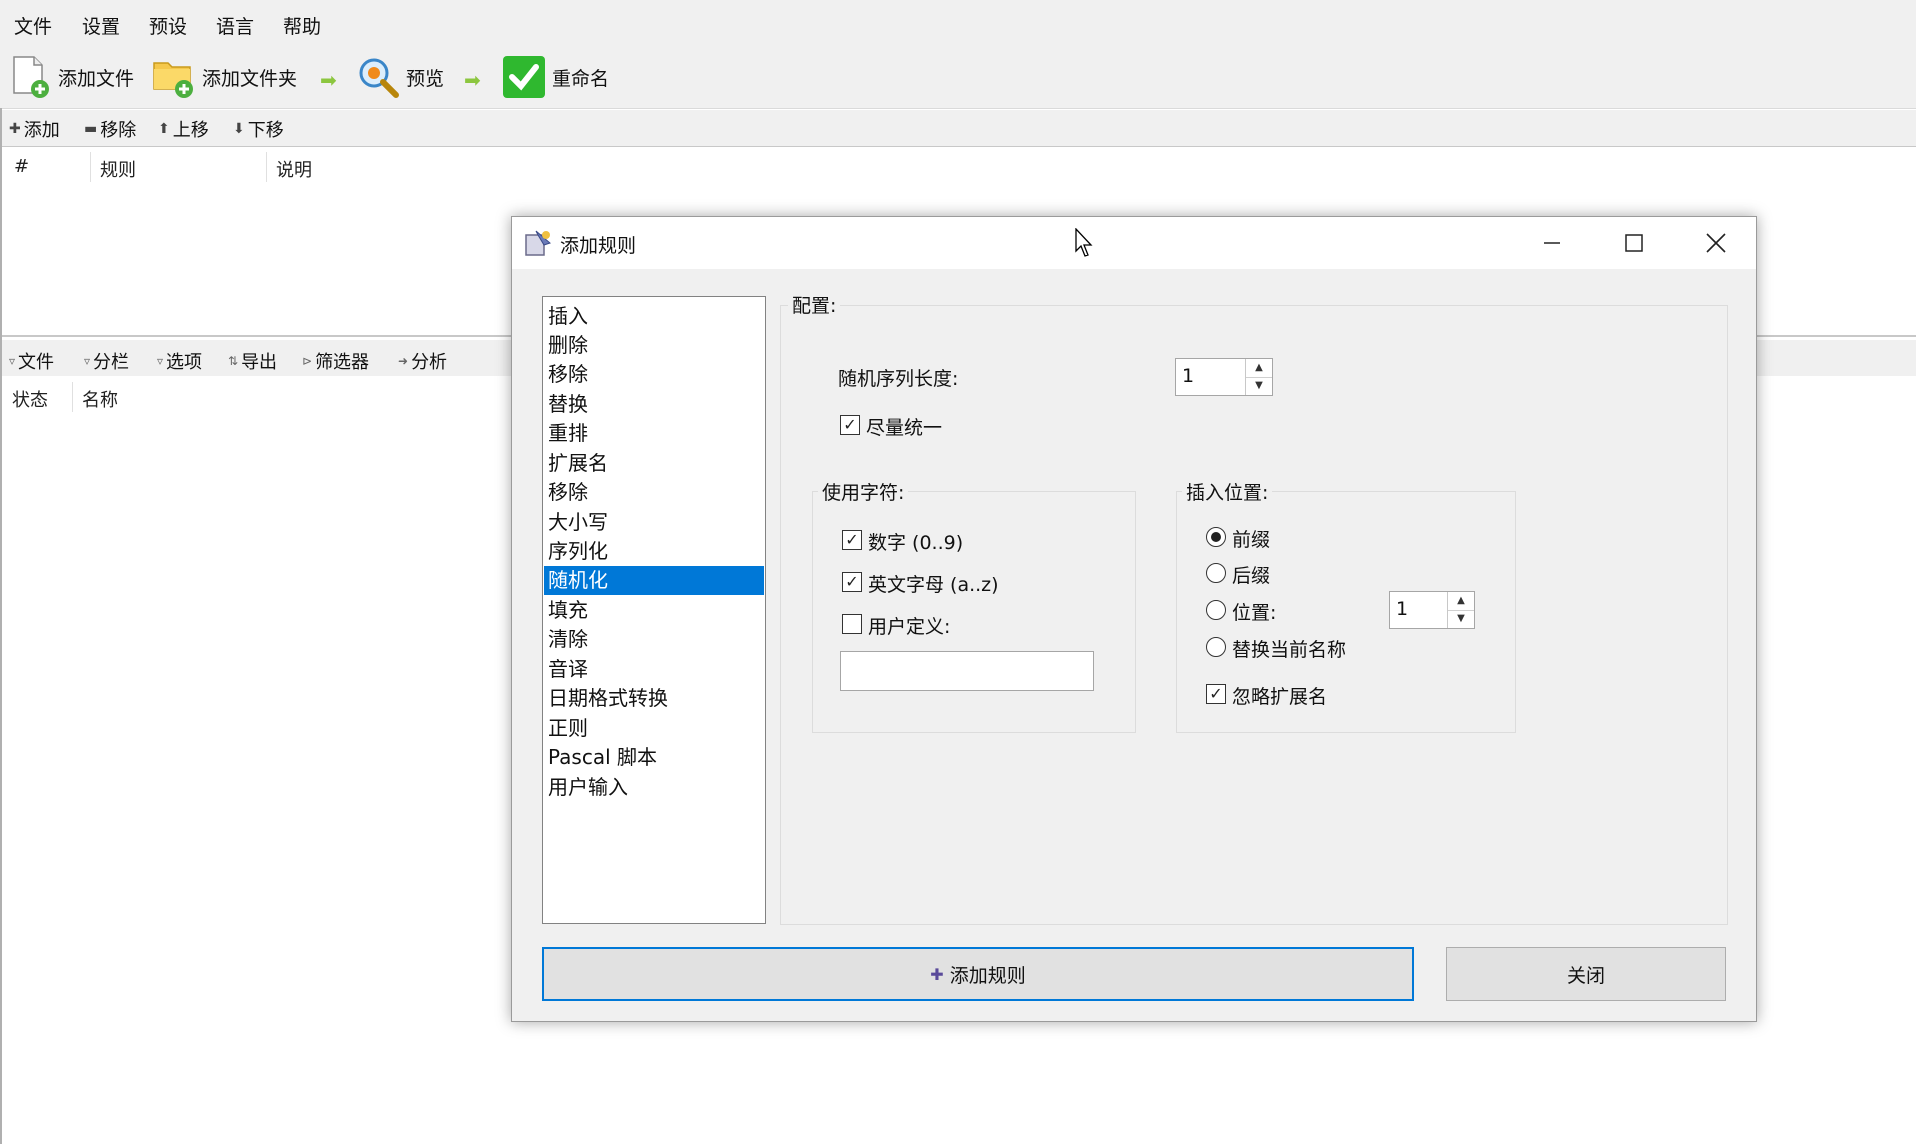  Describe the element at coordinates (1432, 610) in the screenshot. I see `position-spinner: 1 ▲ ▼` at that location.